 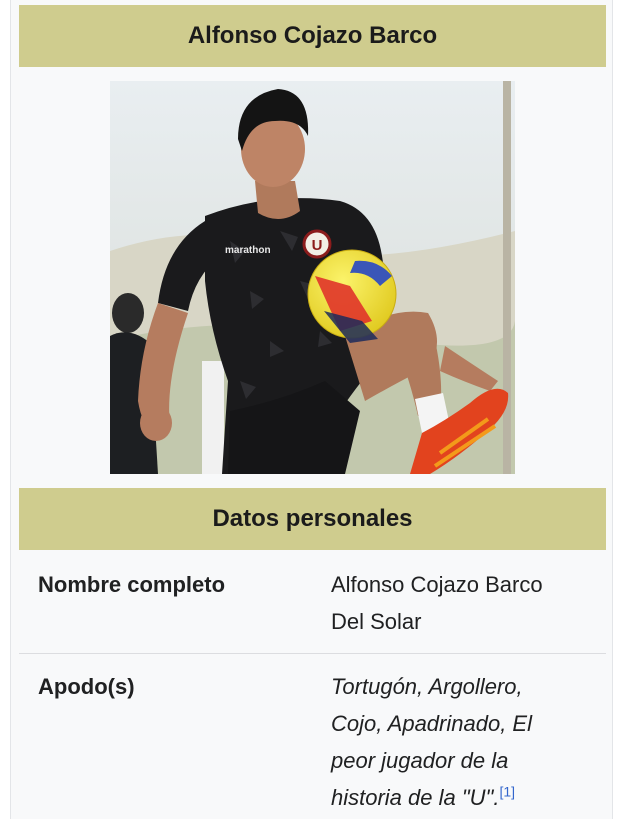 What do you see at coordinates (431, 723) in the screenshot?
I see `value-nicknames-line-2: Cojo, Apadrinado, El` at bounding box center [431, 723].